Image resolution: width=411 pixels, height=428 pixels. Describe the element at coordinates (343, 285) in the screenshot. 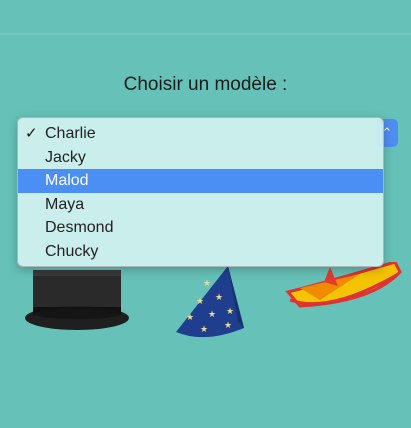

I see `paper-boat-hat-image` at that location.